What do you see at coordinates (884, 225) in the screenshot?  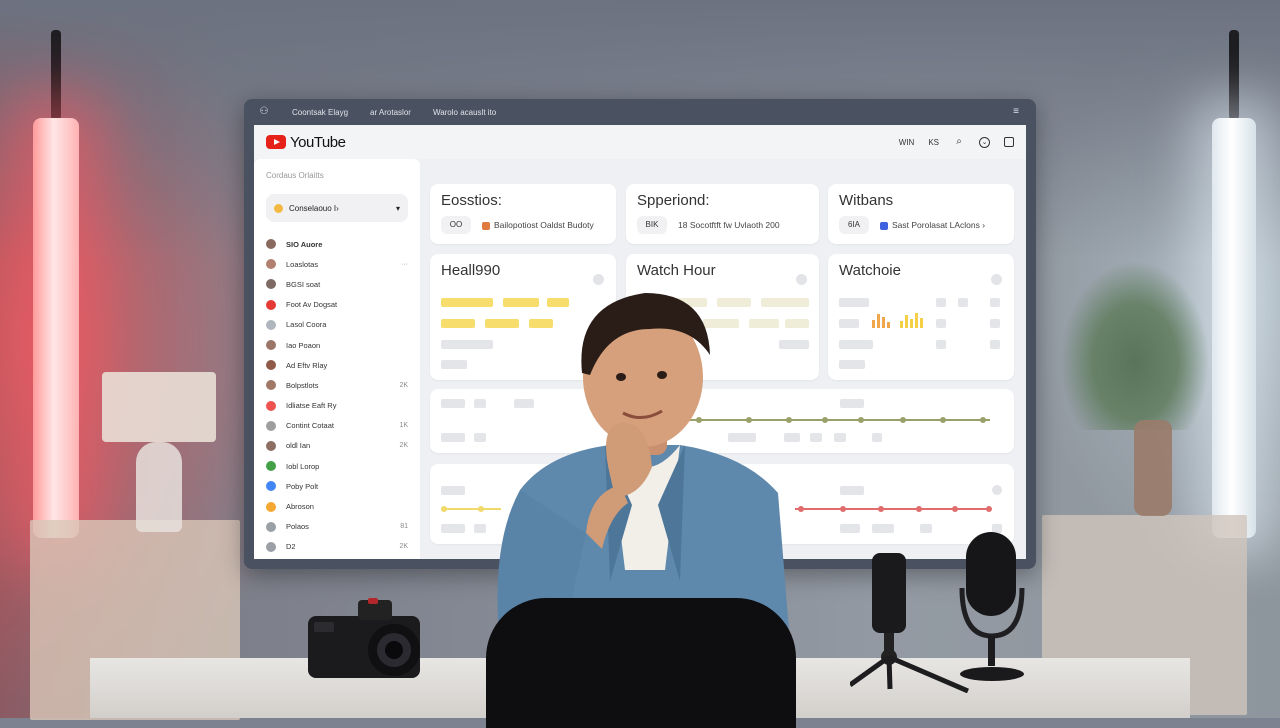 I see `stat-icon` at bounding box center [884, 225].